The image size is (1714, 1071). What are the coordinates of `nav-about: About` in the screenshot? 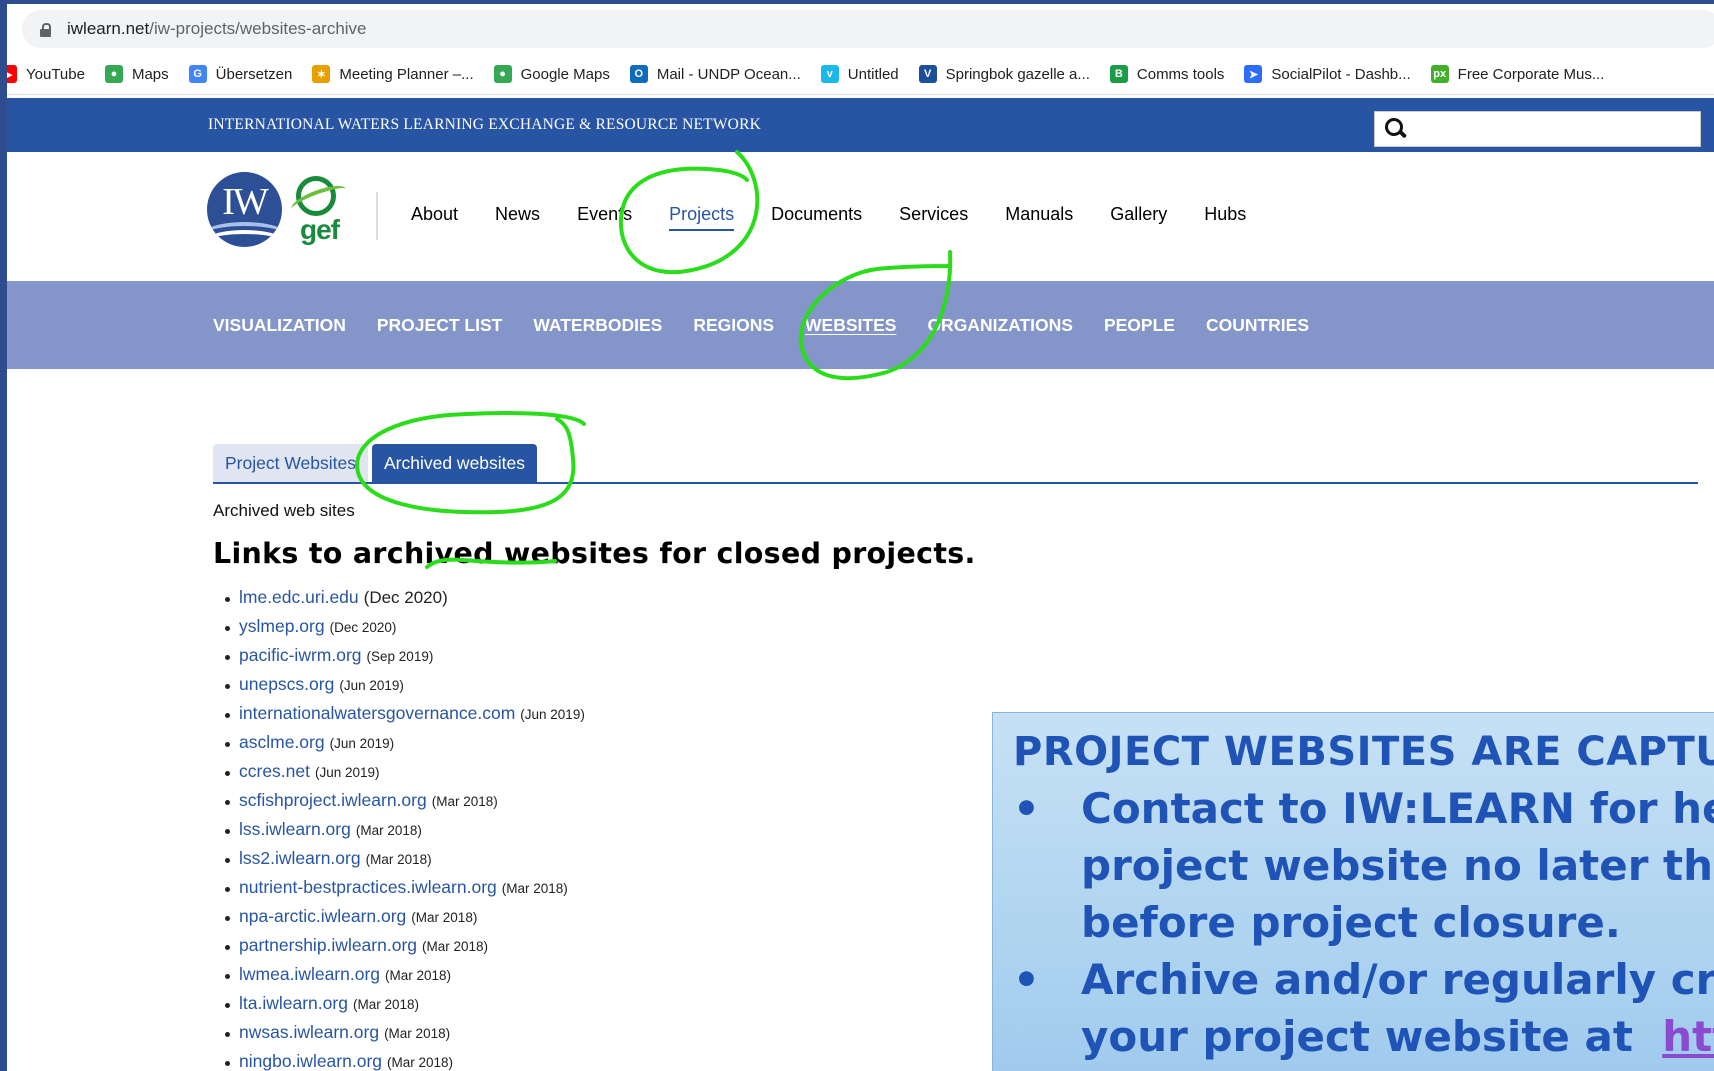 It's located at (434, 214).